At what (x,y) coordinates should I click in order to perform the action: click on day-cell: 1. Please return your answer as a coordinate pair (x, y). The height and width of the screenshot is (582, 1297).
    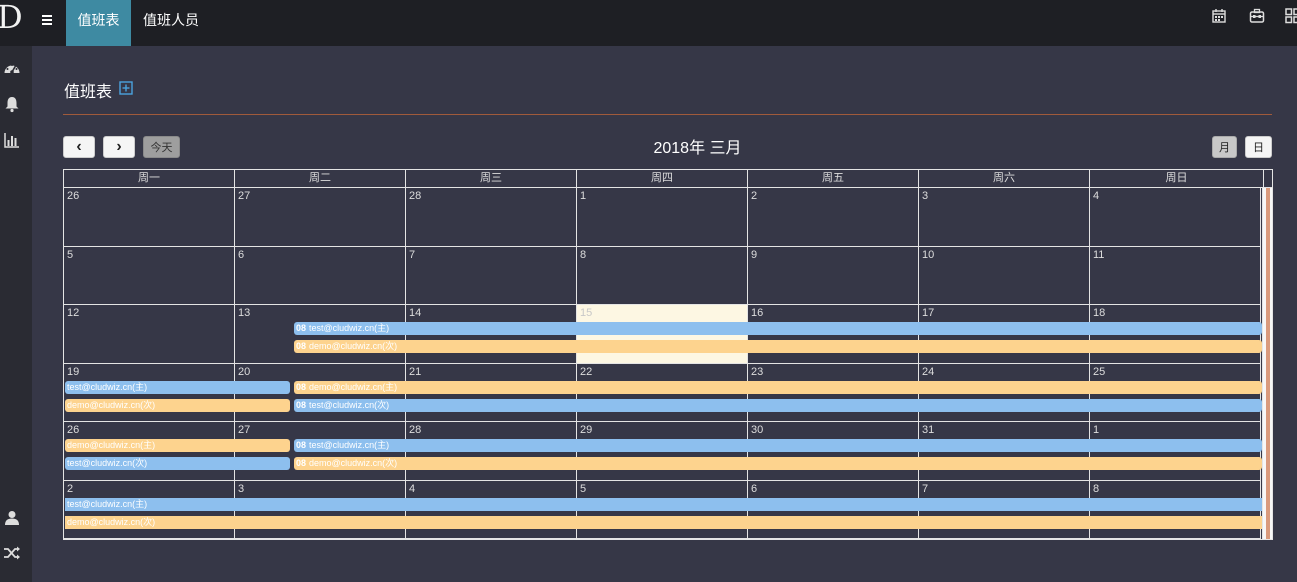
    Looking at the image, I should click on (662, 217).